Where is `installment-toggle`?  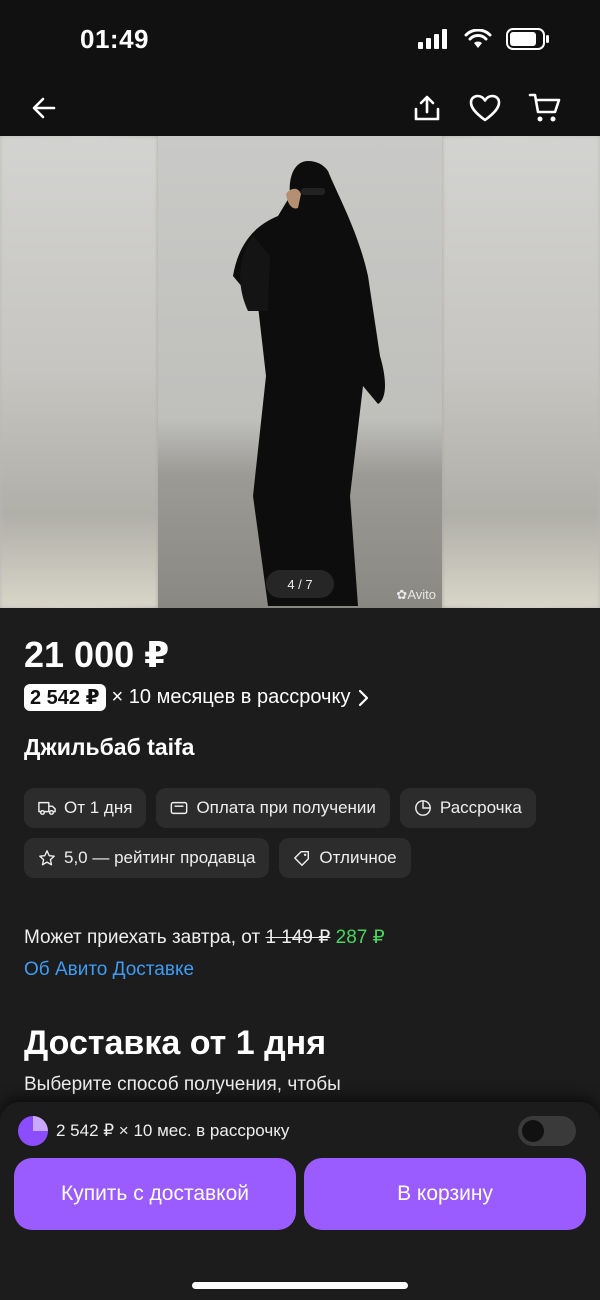 installment-toggle is located at coordinates (547, 1131).